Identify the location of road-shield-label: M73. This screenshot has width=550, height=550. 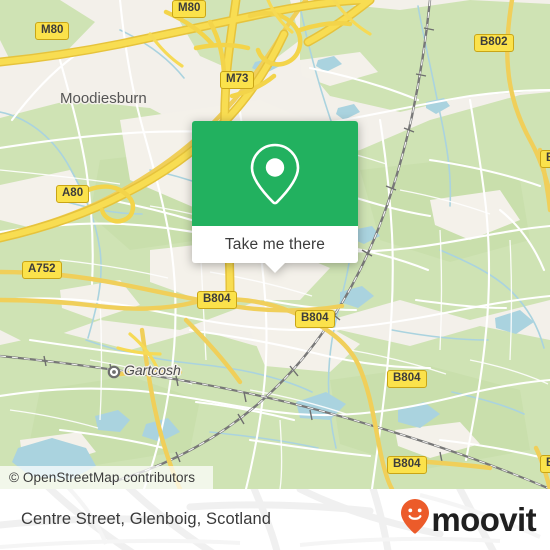
(237, 79).